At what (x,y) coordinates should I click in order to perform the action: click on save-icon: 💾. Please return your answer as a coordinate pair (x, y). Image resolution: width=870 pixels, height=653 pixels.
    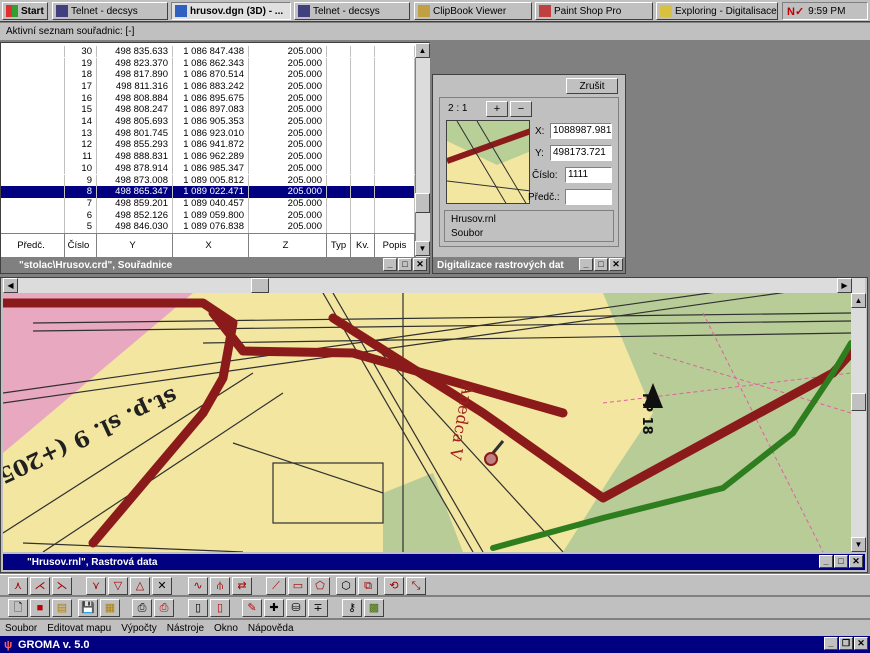
    Looking at the image, I should click on (88, 608).